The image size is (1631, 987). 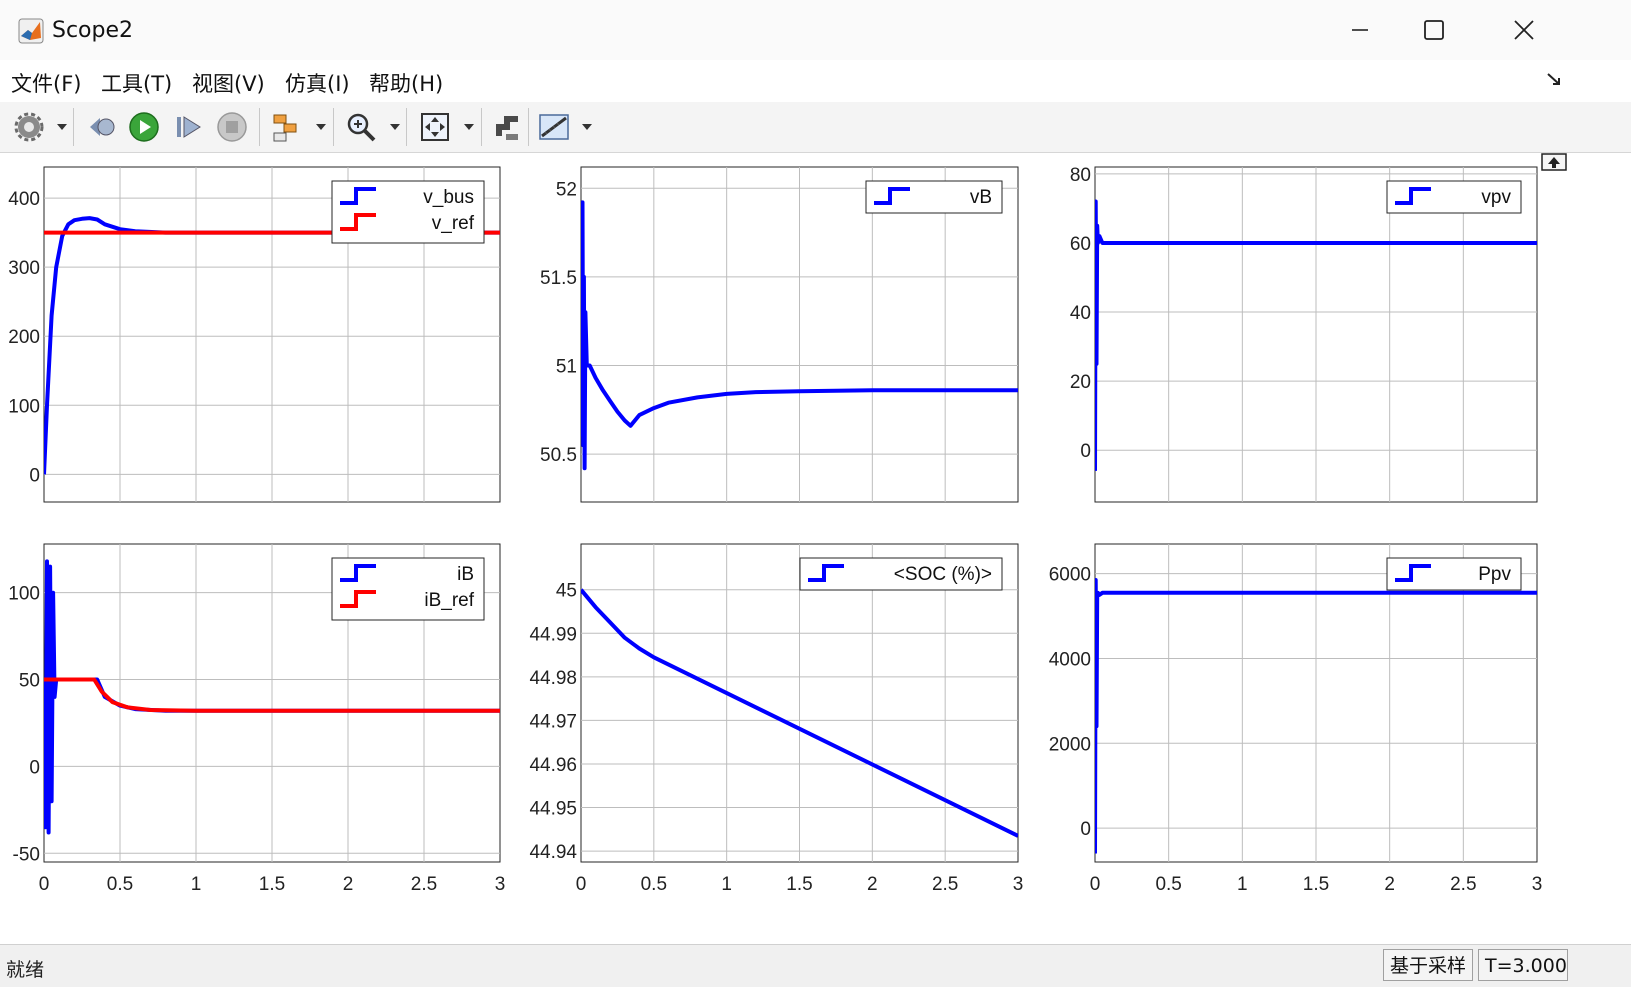 I want to click on settings-dropdown-icon, so click(x=62, y=127).